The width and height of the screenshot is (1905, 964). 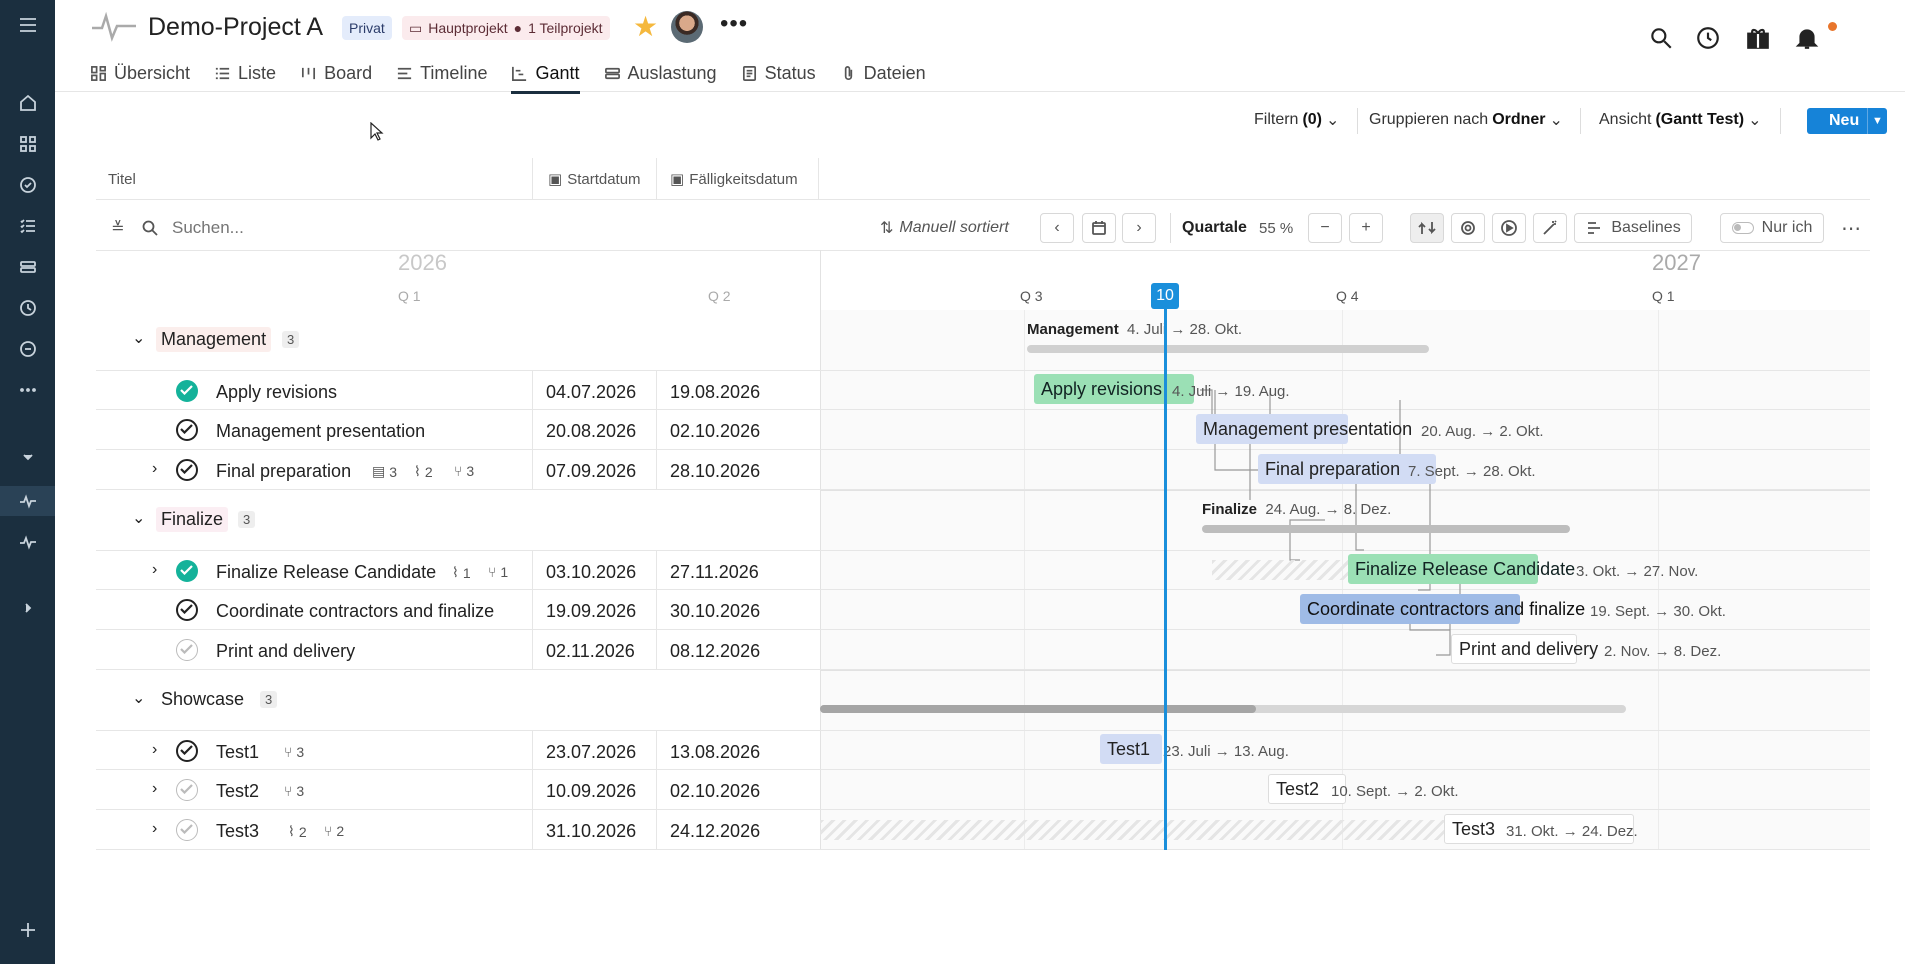 What do you see at coordinates (645, 26) in the screenshot?
I see `favorite-star-icon: ★` at bounding box center [645, 26].